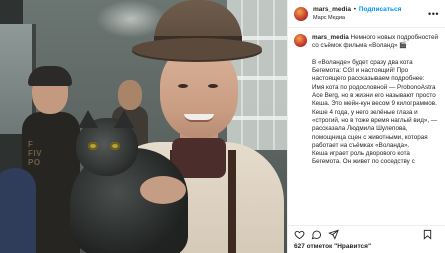 This screenshot has width=445, height=253. I want to click on more-horizontal-icon: •••, so click(433, 14).